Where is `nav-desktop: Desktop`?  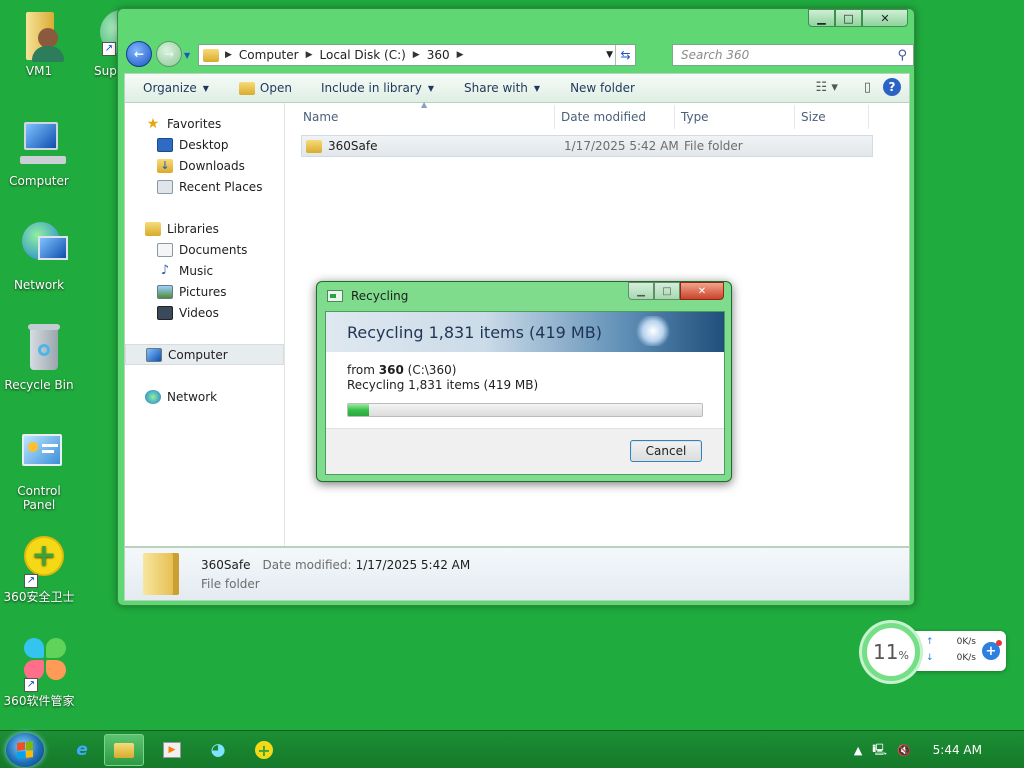
nav-desktop: Desktop is located at coordinates (204, 144).